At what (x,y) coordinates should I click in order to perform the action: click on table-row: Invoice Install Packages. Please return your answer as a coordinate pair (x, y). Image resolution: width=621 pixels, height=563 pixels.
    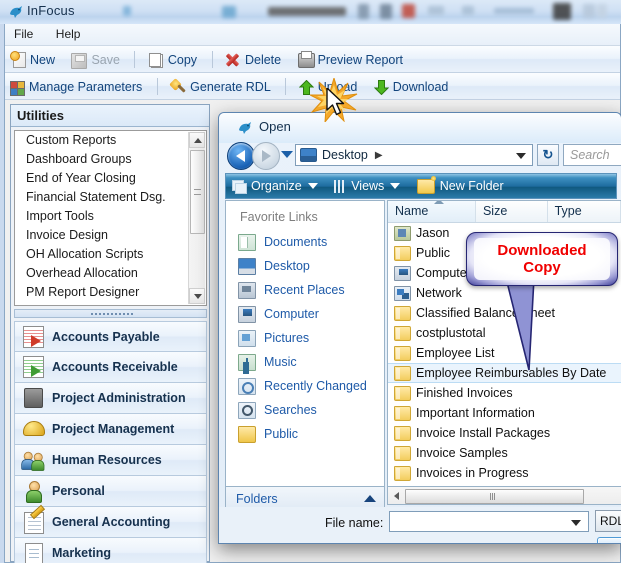
    Looking at the image, I should click on (504, 433).